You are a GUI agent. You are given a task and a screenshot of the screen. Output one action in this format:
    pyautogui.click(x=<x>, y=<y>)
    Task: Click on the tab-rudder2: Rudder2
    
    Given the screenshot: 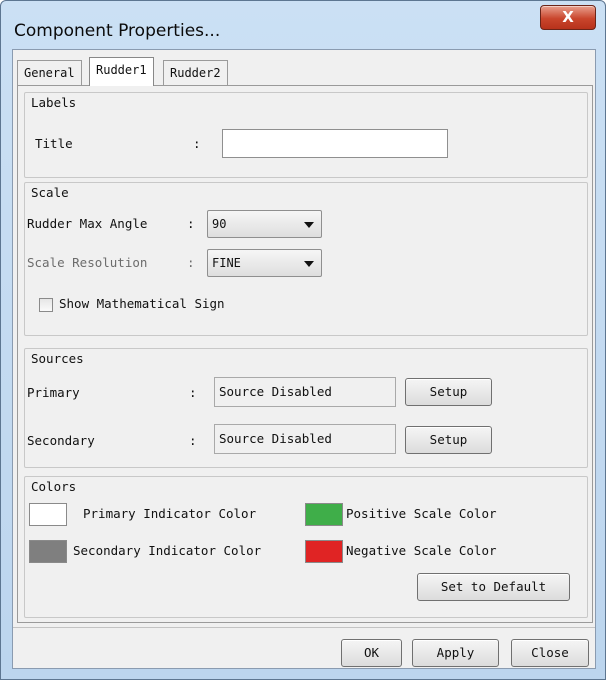 What is the action you would take?
    pyautogui.click(x=195, y=72)
    